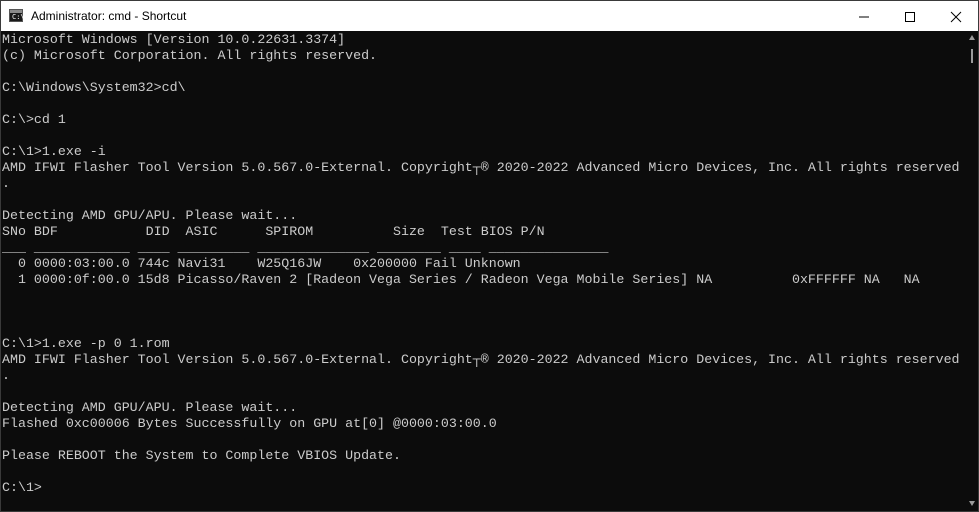  What do you see at coordinates (86, 343) in the screenshot?
I see `console-line: C:\1>1.exe -p 0 1.rom` at bounding box center [86, 343].